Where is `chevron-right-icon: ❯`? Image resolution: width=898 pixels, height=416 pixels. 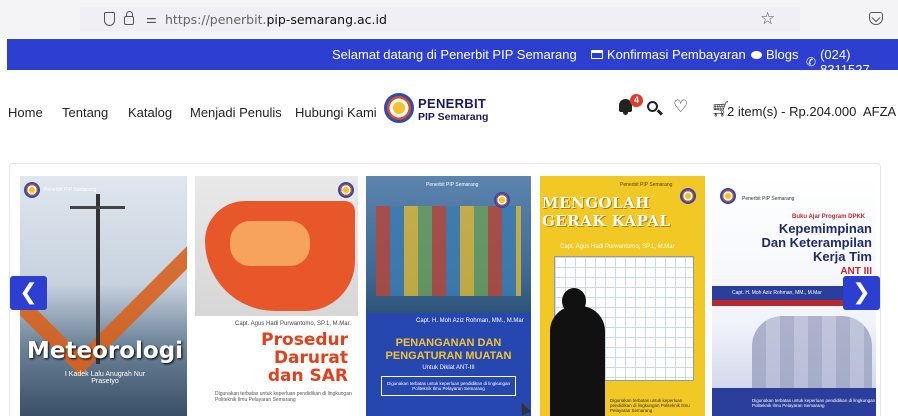
chevron-right-icon: ❯ is located at coordinates (861, 292).